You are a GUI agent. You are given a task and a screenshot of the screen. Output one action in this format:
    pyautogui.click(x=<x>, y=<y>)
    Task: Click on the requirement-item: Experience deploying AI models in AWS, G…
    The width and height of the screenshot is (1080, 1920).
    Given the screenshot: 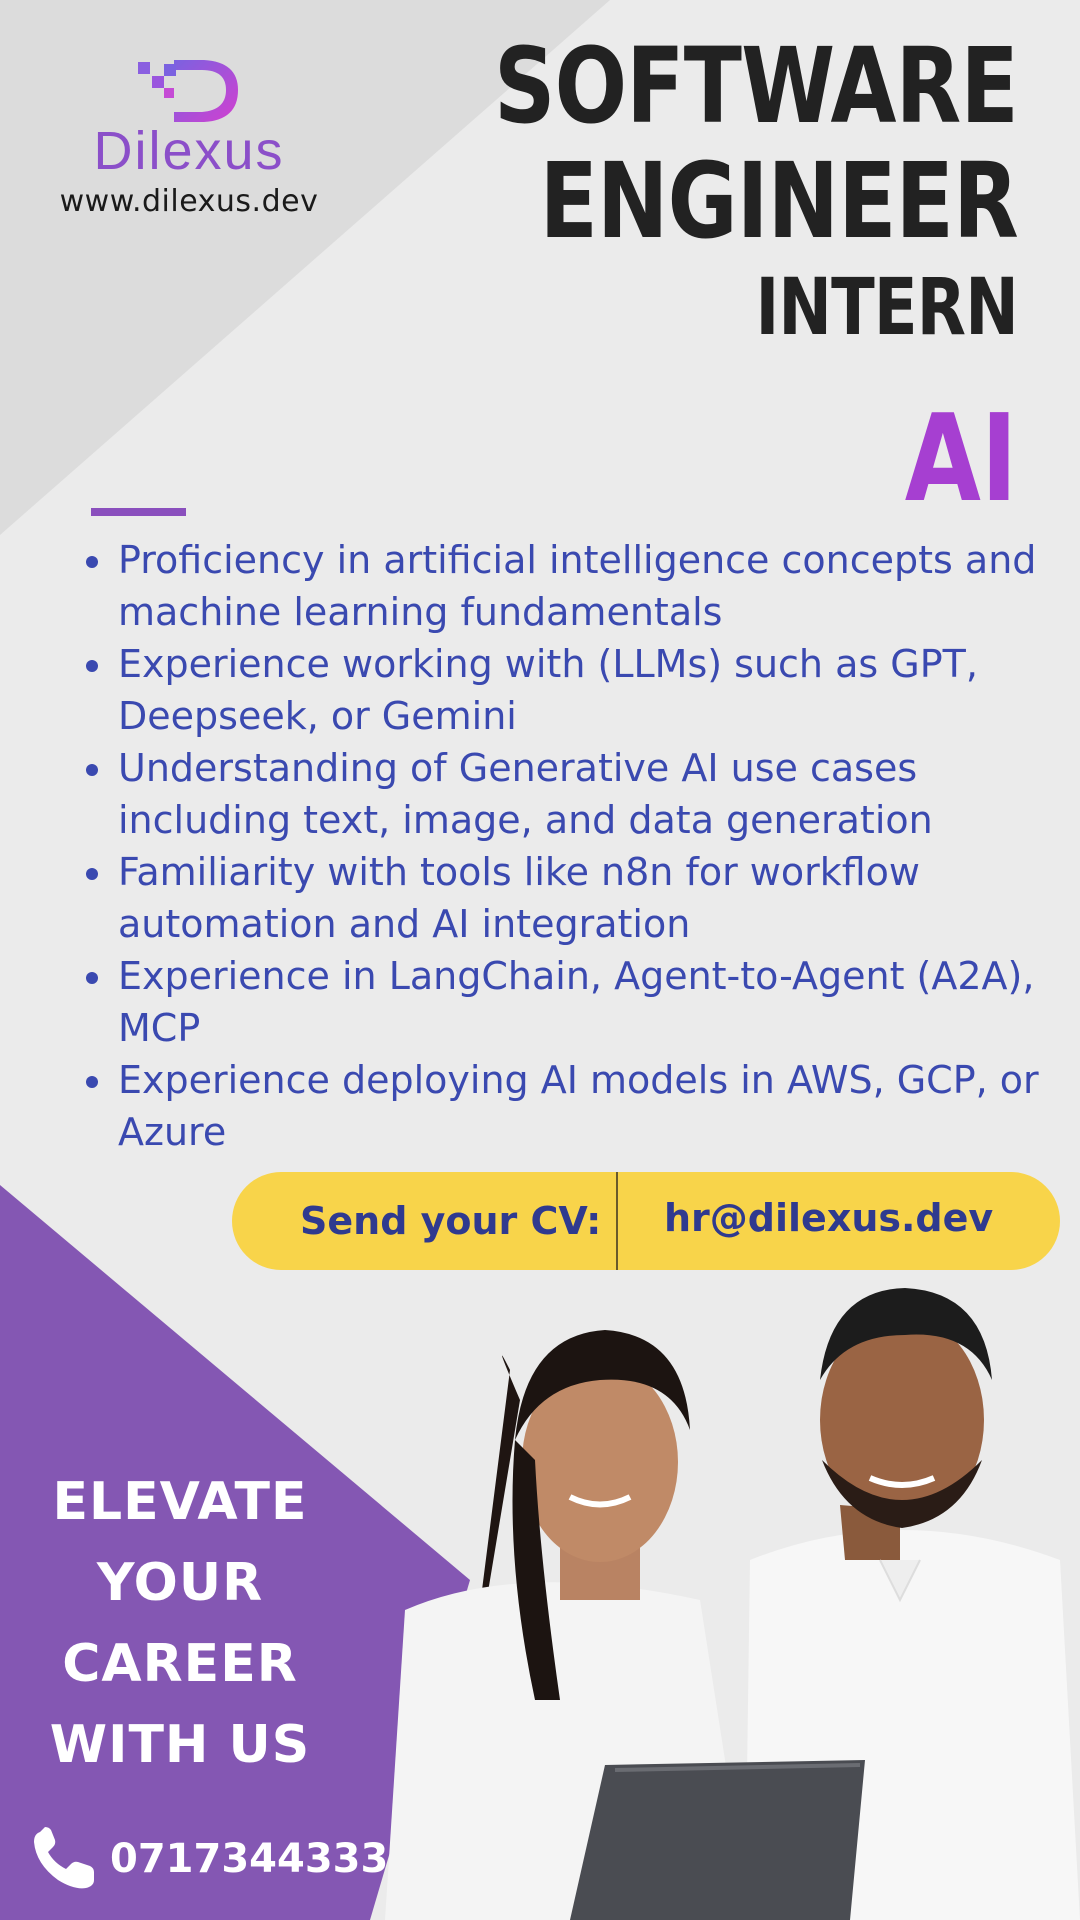 What is the action you would take?
    pyautogui.click(x=562, y=1106)
    